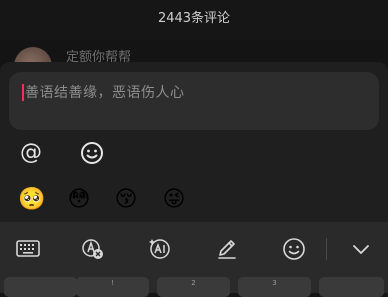  I want to click on emoji-flushed: 😳, so click(79, 200).